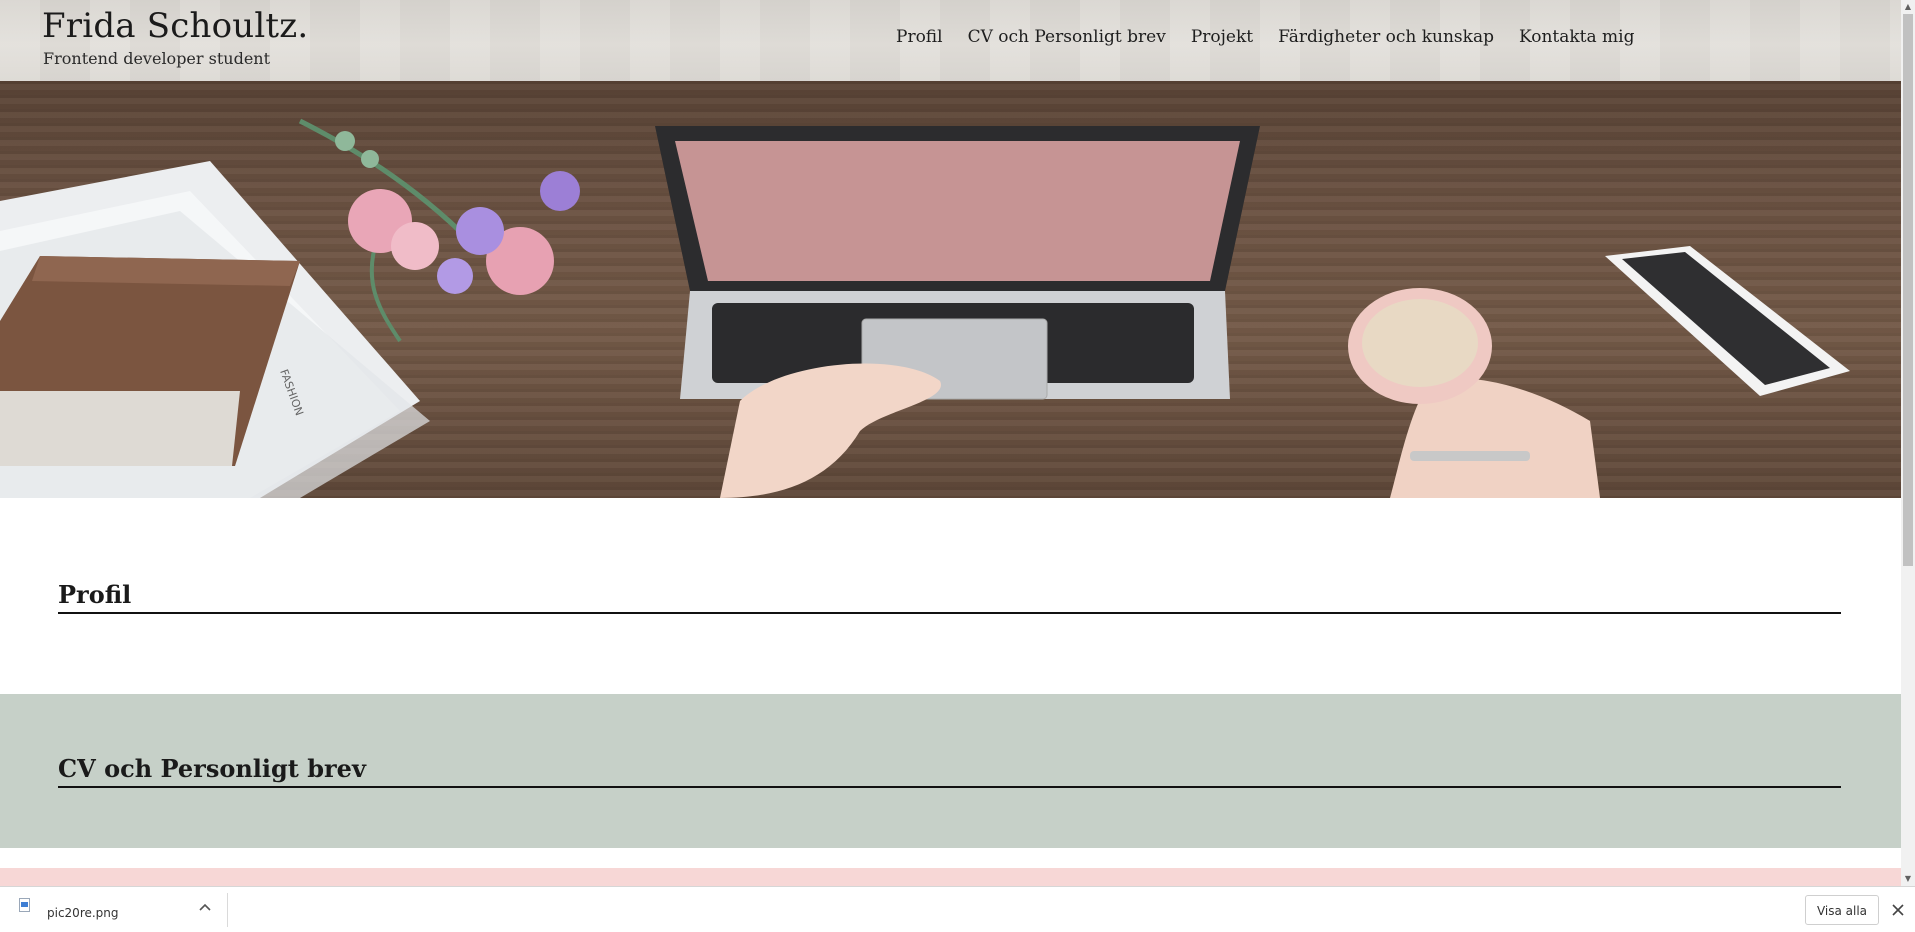  Describe the element at coordinates (1727, 321) in the screenshot. I see `smartphone` at that location.